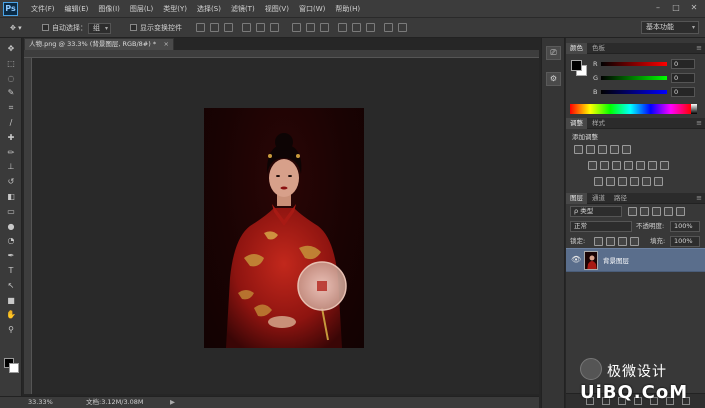 This screenshot has width=705, height=408. What do you see at coordinates (694, 109) in the screenshot?
I see `color-spectrum-bw` at bounding box center [694, 109].